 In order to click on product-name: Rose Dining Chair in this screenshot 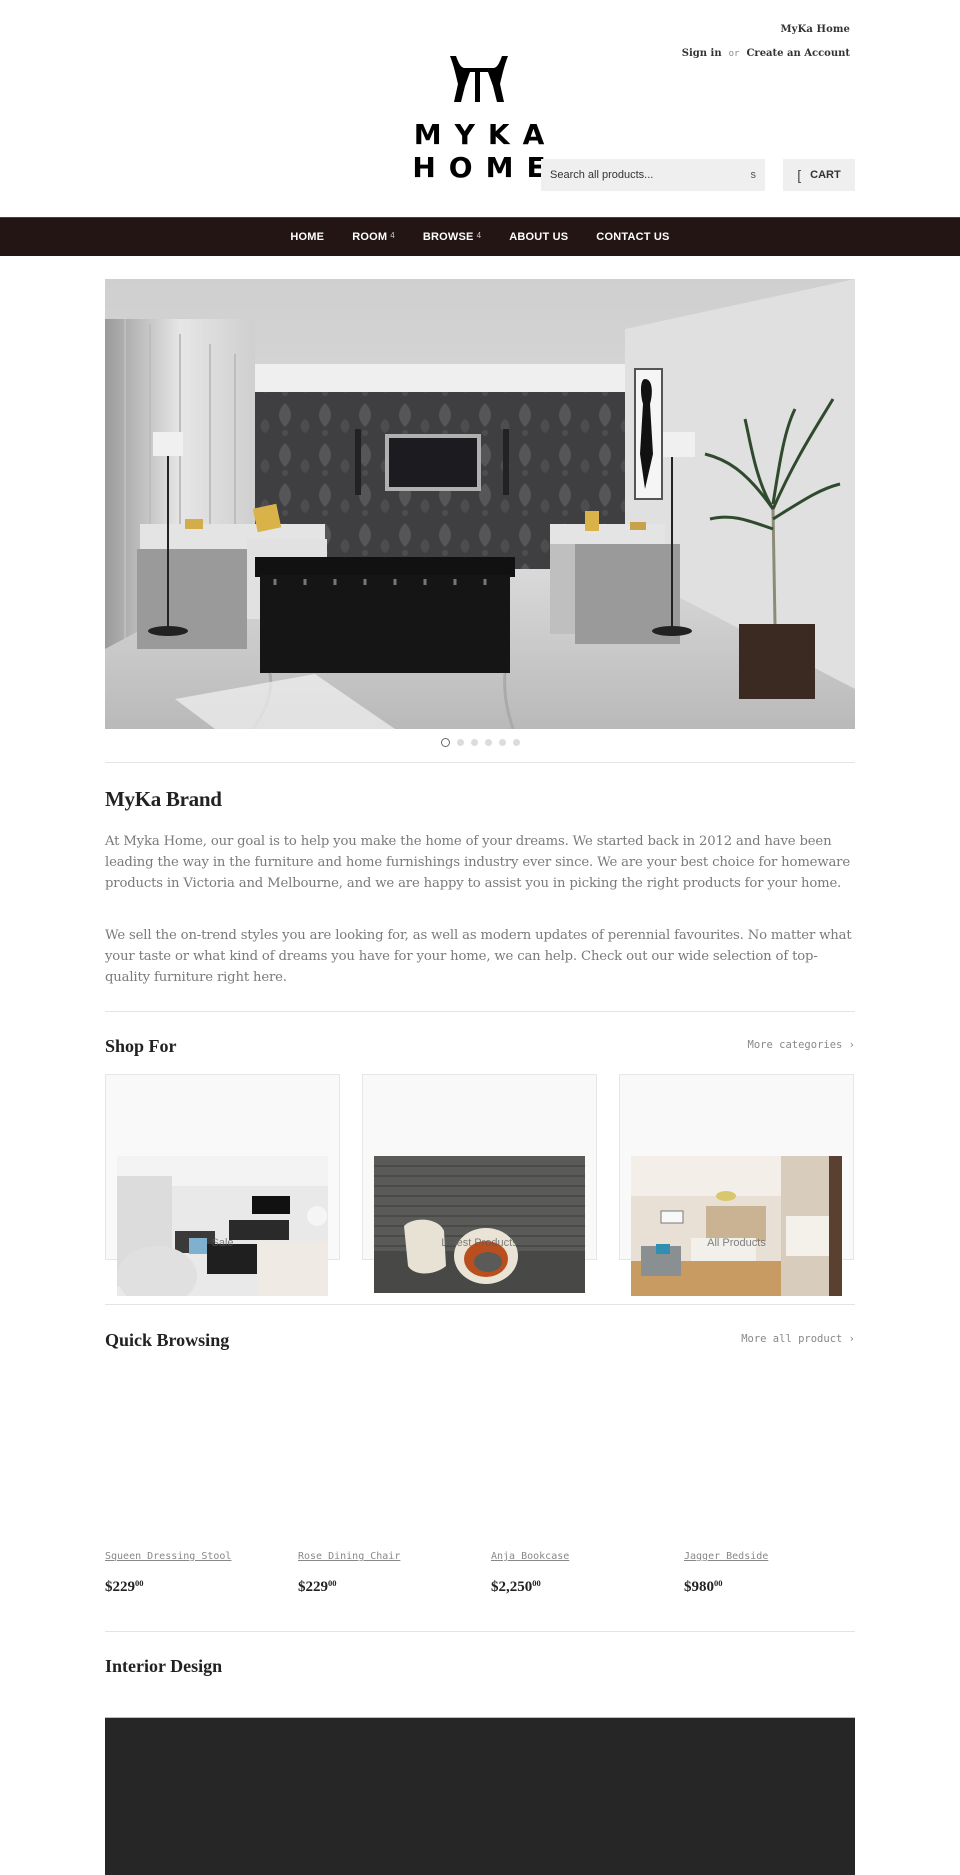, I will do `click(349, 1556)`.